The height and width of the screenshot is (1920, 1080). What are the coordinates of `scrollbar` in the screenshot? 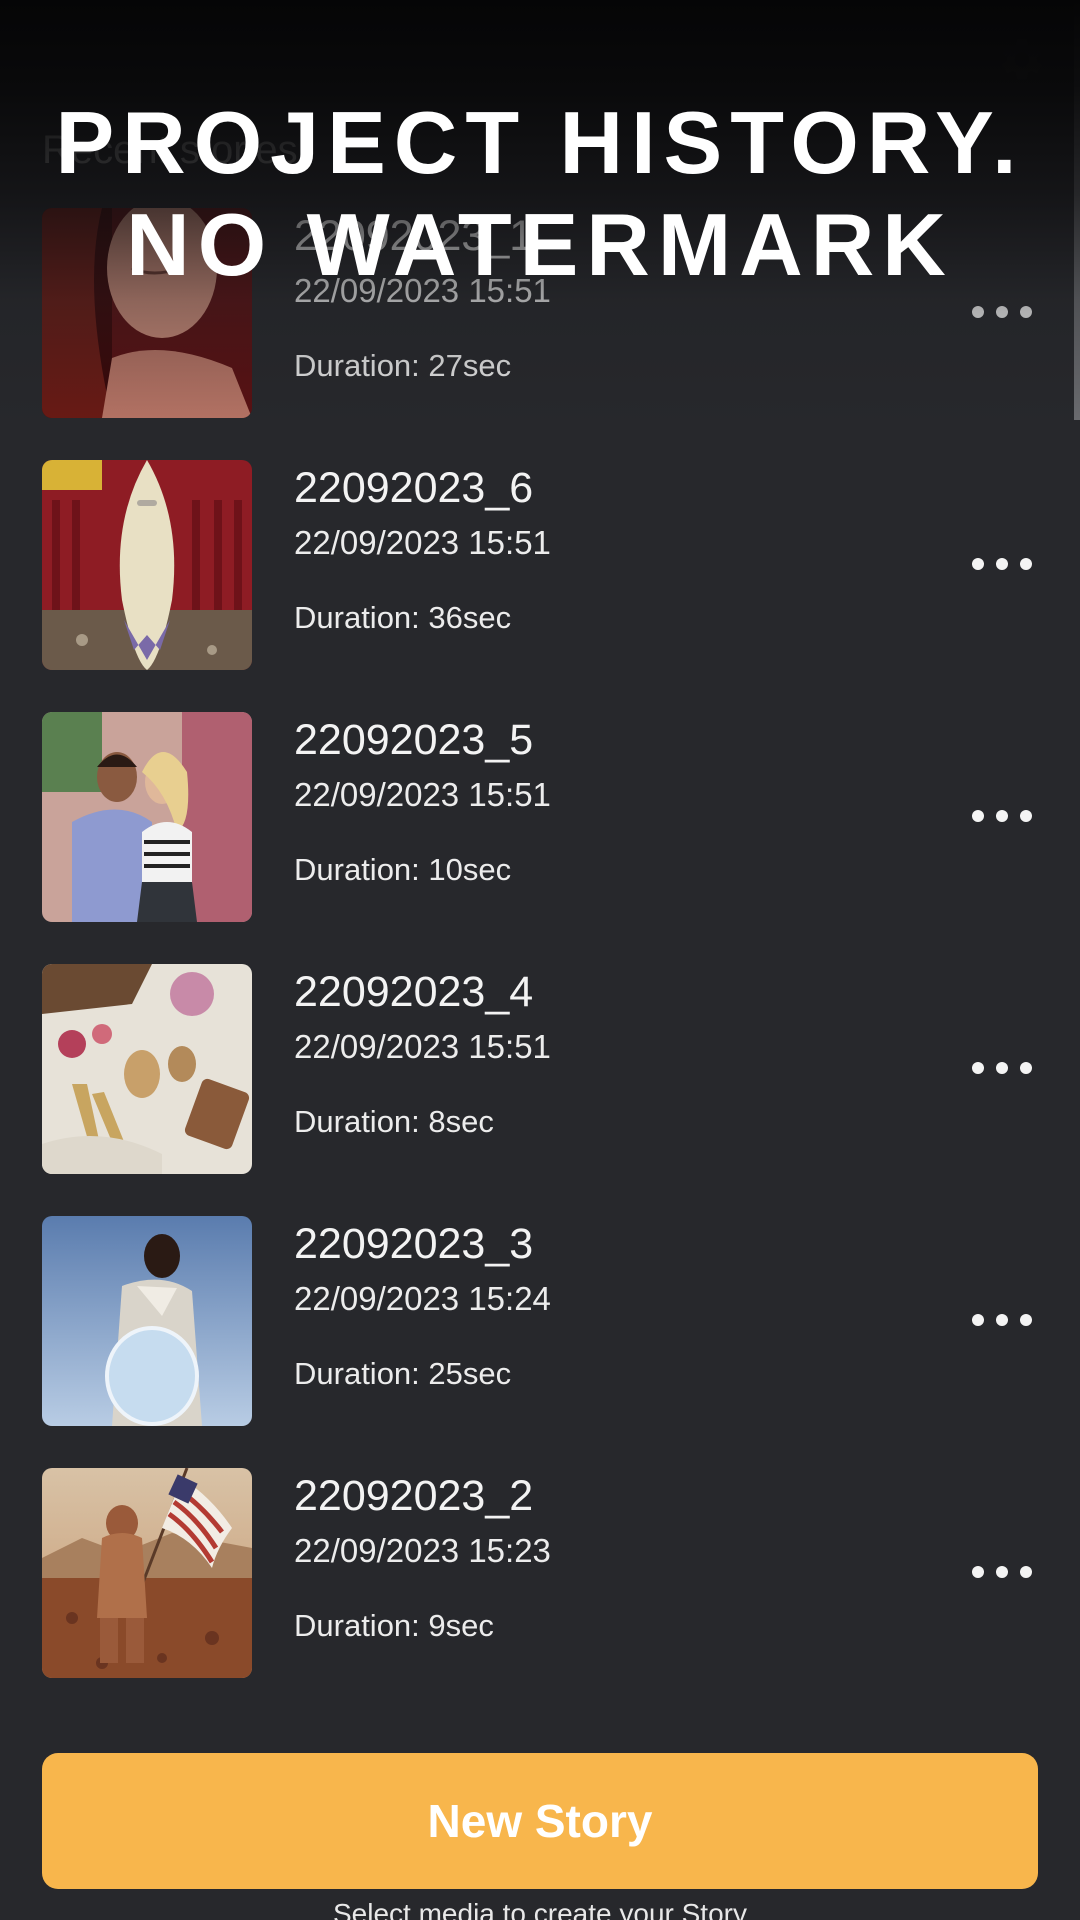 It's located at (1077, 210).